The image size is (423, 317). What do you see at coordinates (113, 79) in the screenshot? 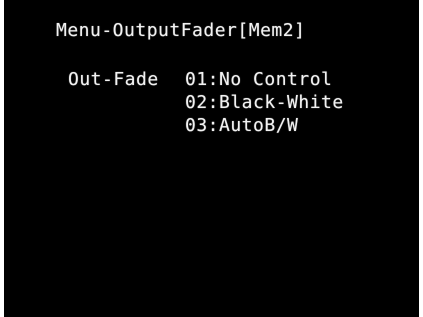
I see `out-fade-label: Out-Fade` at bounding box center [113, 79].